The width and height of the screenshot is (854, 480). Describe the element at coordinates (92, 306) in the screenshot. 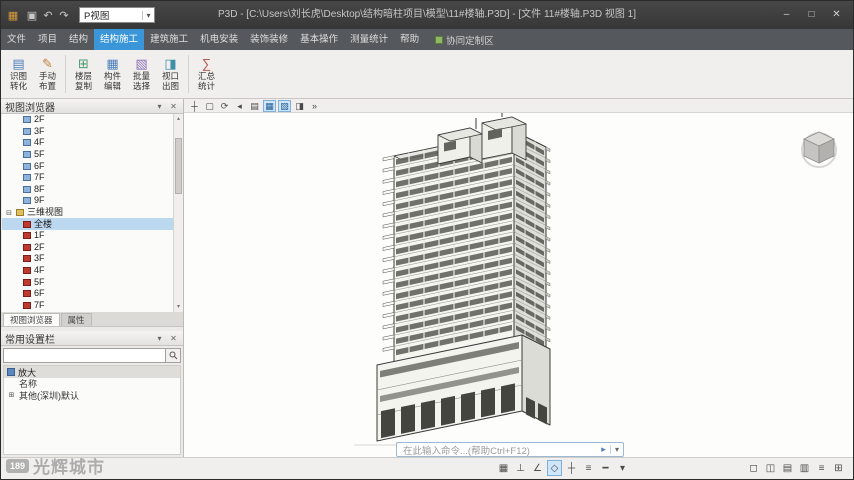

I see `tree-item-3d-7F: 7F` at that location.